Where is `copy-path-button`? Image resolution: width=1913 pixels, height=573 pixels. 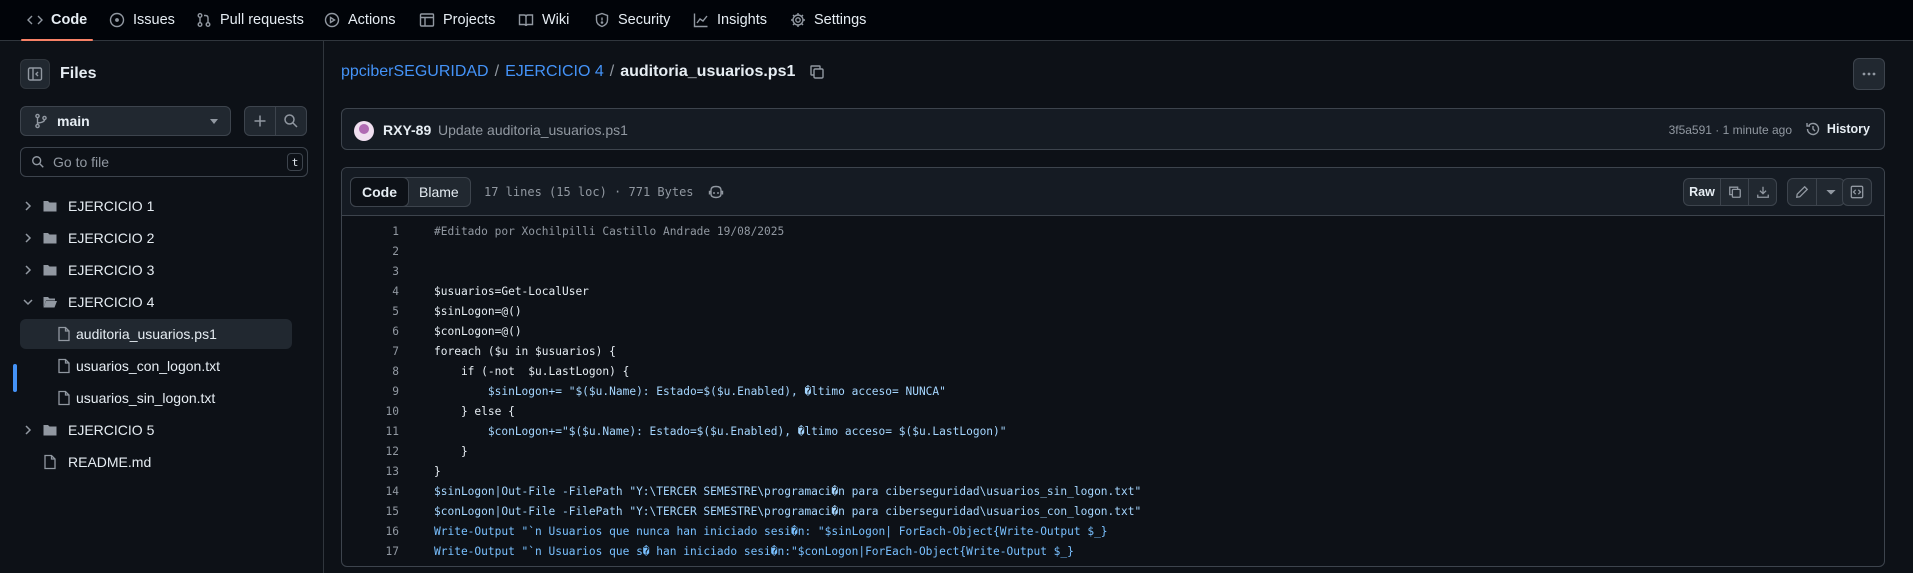 copy-path-button is located at coordinates (813, 72).